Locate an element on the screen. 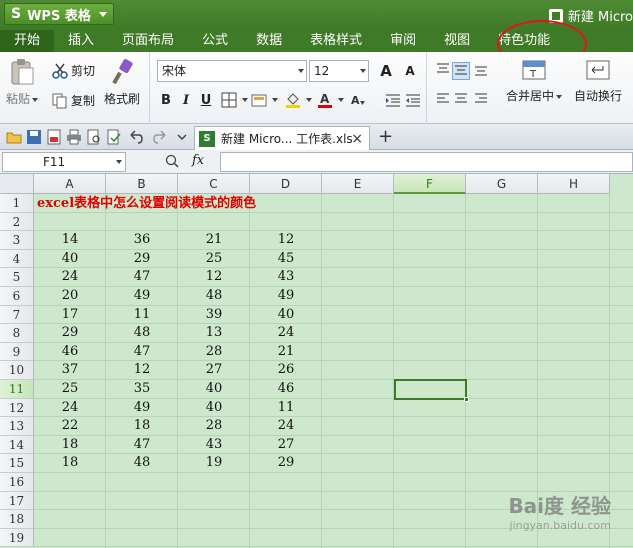  print-preview-icon is located at coordinates (94, 137).